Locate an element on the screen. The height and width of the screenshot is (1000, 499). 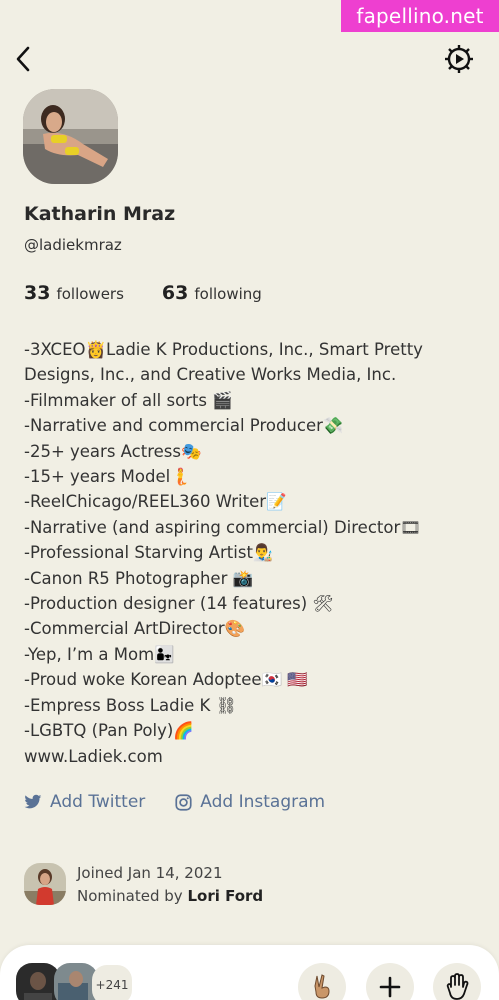
bio-line: -Proud woke Korean Adoptee🇰🇷 🇺🇸 is located at coordinates (166, 680).